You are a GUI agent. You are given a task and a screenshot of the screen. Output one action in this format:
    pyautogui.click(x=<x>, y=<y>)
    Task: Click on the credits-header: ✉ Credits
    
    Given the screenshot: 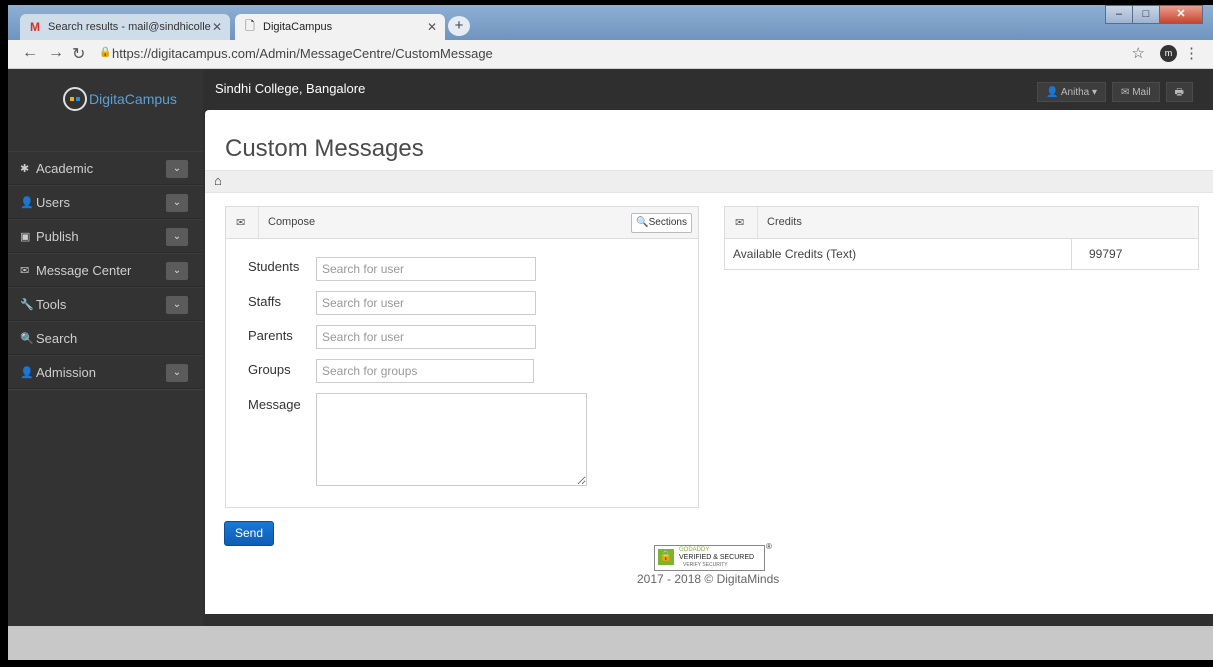 What is the action you would take?
    pyautogui.click(x=961, y=223)
    